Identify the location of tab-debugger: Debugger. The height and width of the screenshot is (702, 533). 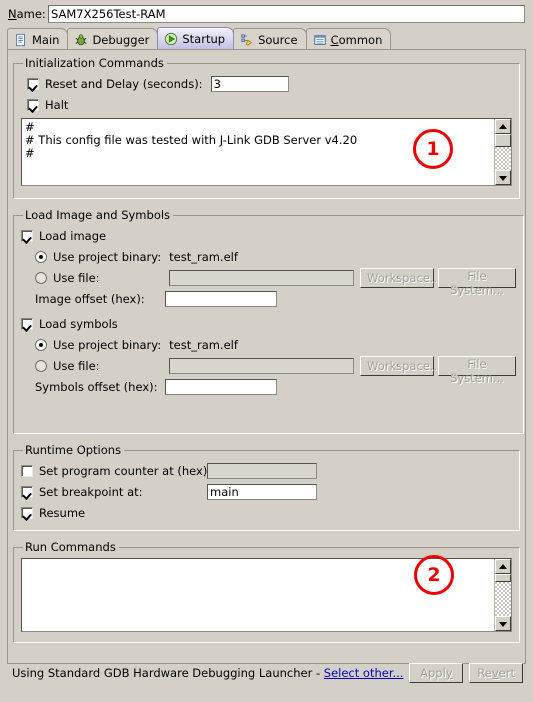
(113, 38).